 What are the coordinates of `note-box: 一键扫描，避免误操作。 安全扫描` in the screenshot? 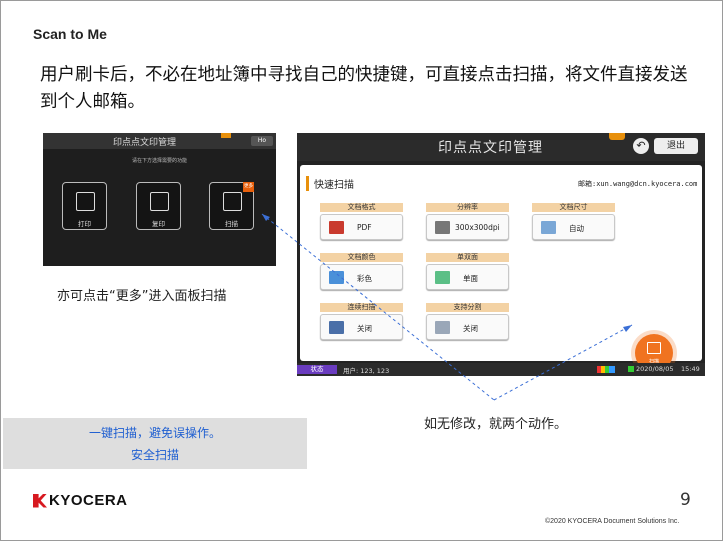 It's located at (155, 443).